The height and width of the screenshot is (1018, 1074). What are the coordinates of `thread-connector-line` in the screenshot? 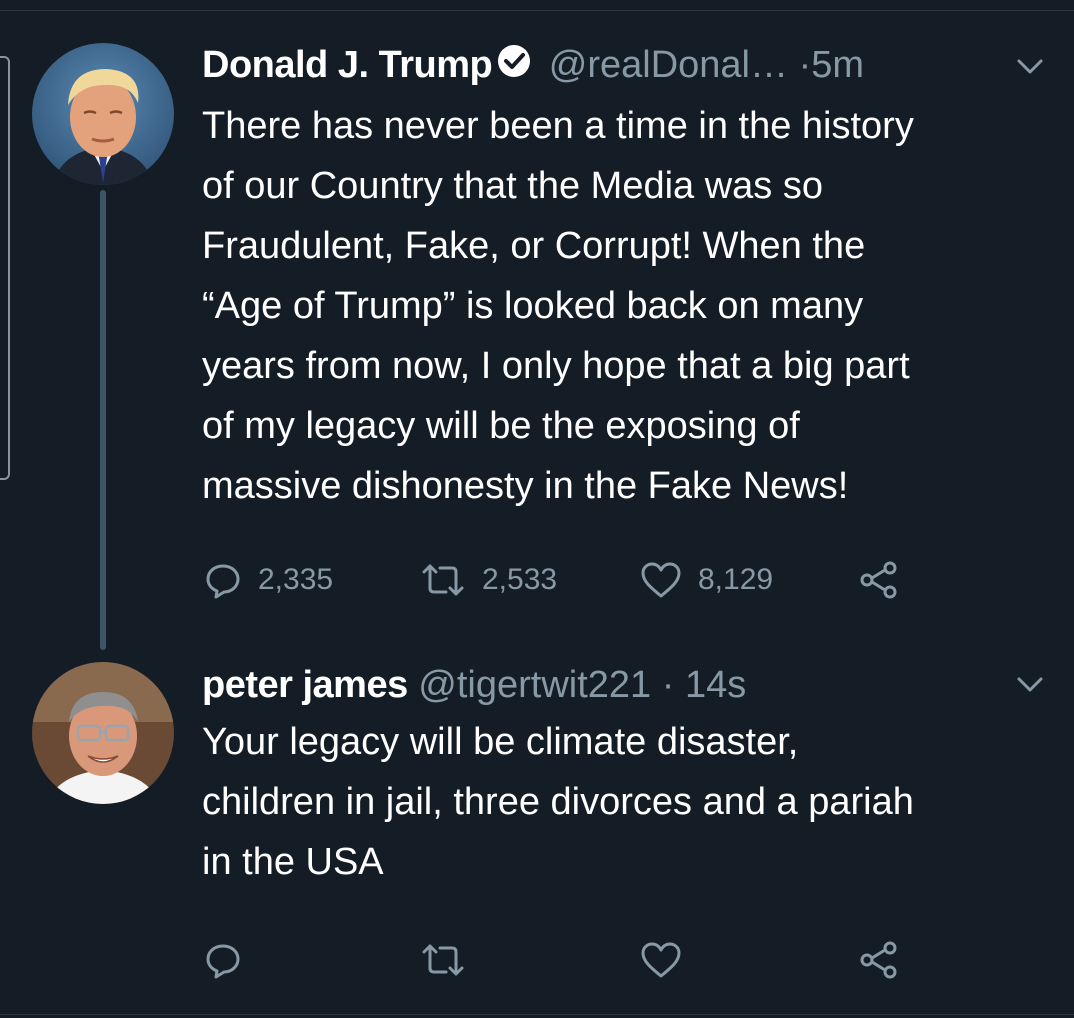 It's located at (103, 420).